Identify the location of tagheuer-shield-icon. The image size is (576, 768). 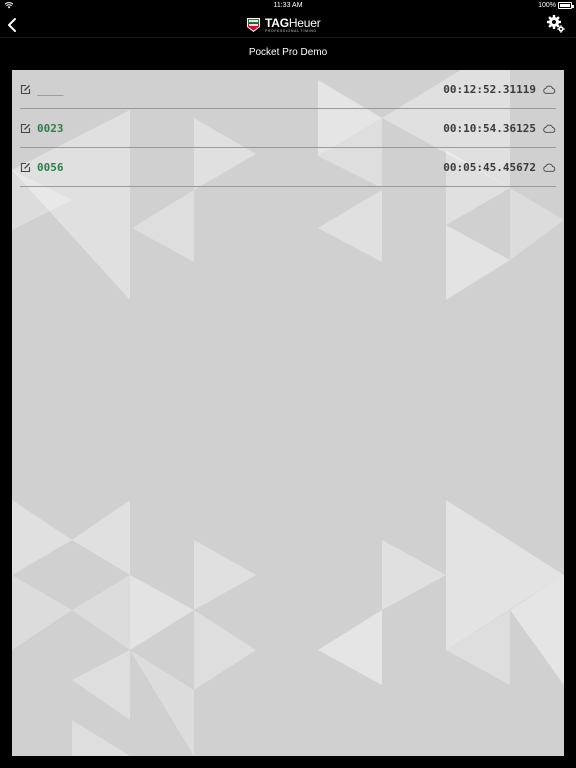
(253, 25).